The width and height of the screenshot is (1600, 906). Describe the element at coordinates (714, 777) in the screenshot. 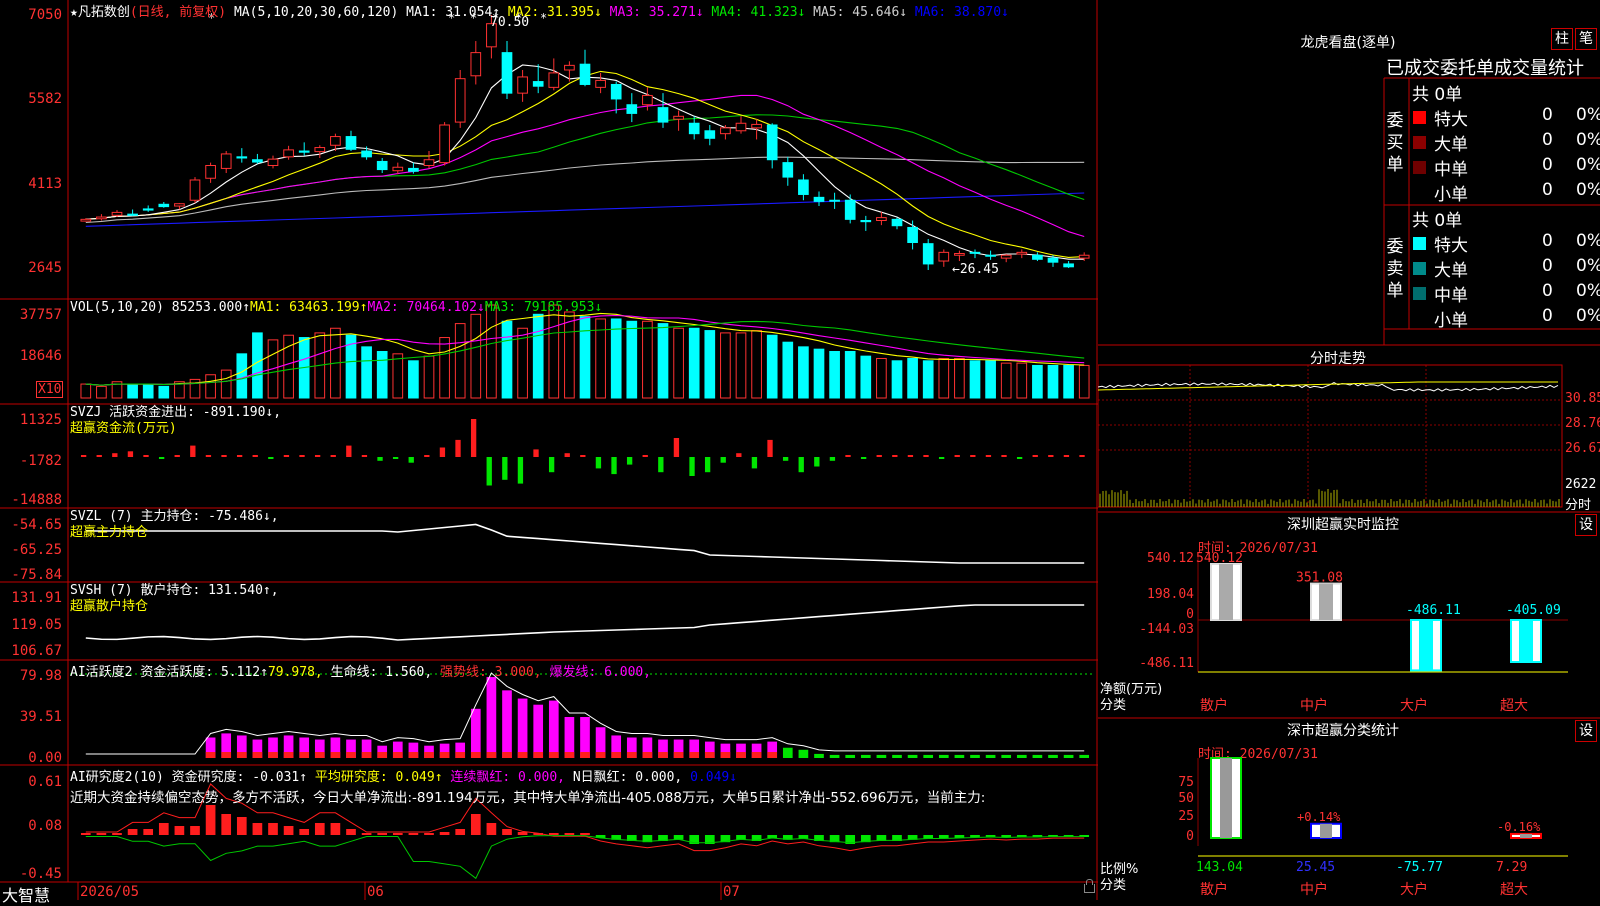

I see `ai3-last: 0.049↓` at that location.